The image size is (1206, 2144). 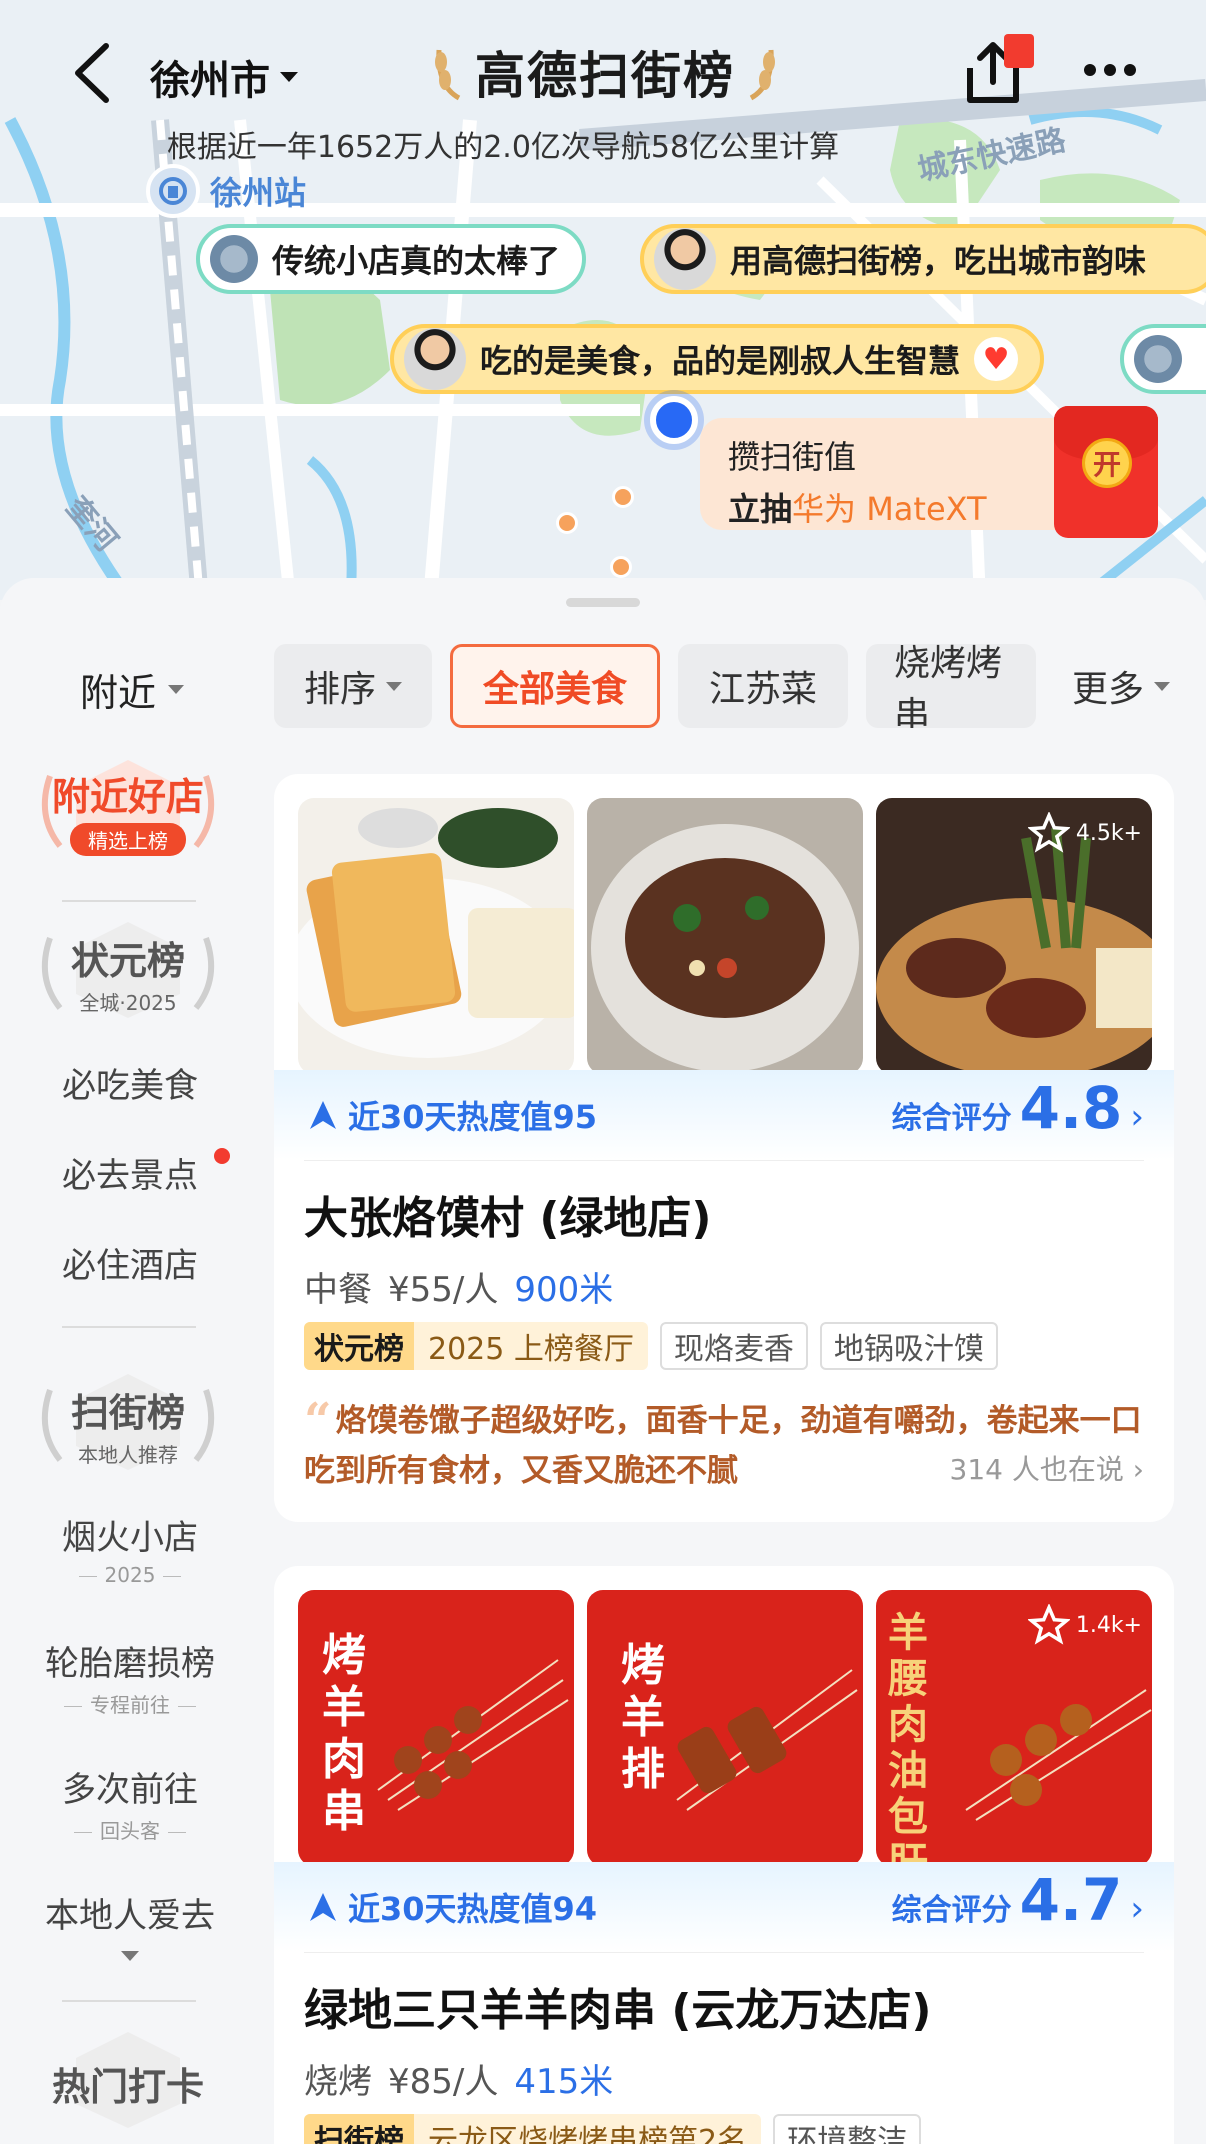 What do you see at coordinates (1014, 936) in the screenshot?
I see `food-photo: 4.5k+` at bounding box center [1014, 936].